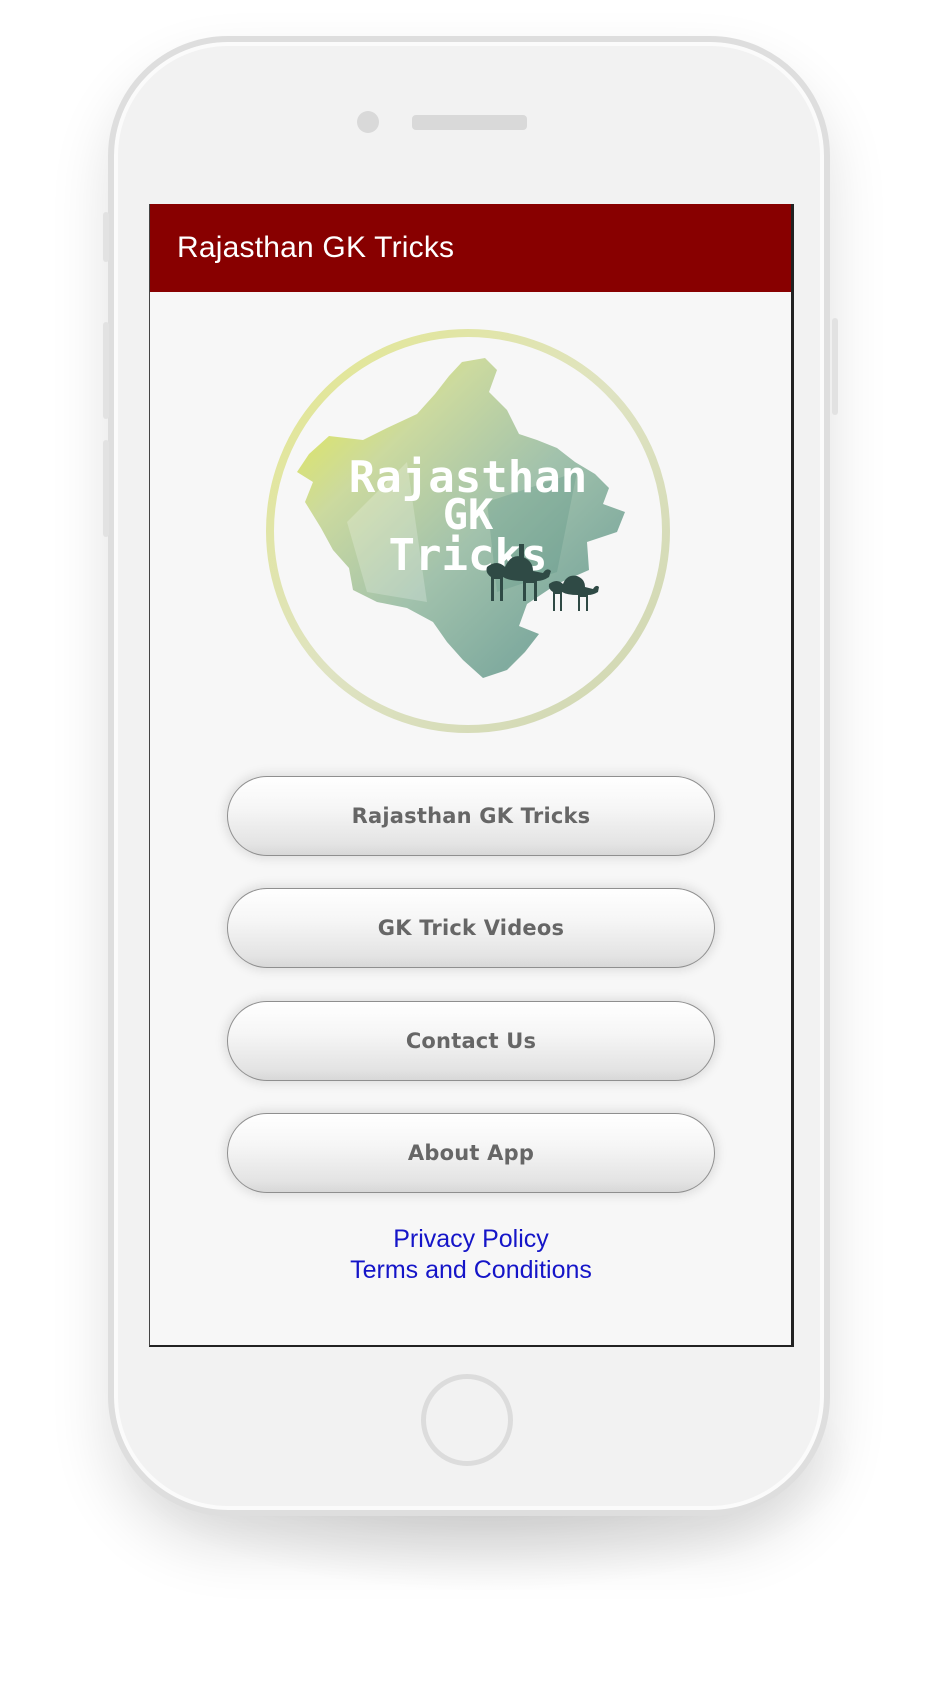 Image resolution: width=940 pixels, height=1692 pixels. What do you see at coordinates (470, 1270) in the screenshot?
I see `terms-and-conditions-link: Terms and Conditions` at bounding box center [470, 1270].